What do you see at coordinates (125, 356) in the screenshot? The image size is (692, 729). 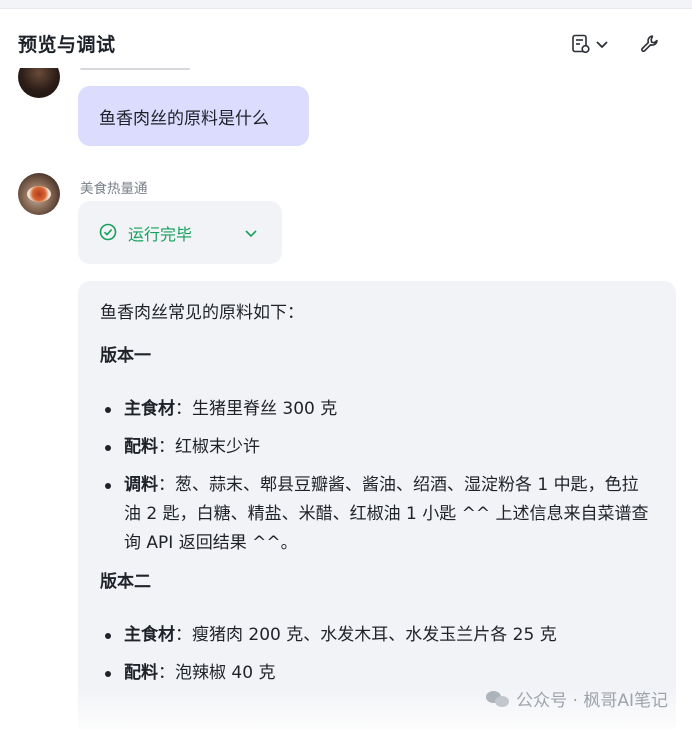 I see `version-one-heading: 版本一` at bounding box center [125, 356].